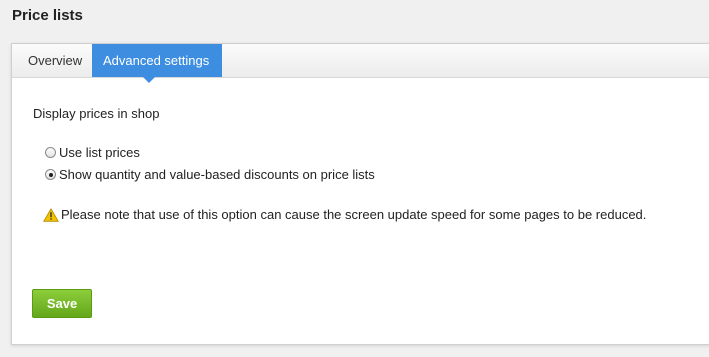  I want to click on radio-use-list-prices: Use list prices, so click(92, 152).